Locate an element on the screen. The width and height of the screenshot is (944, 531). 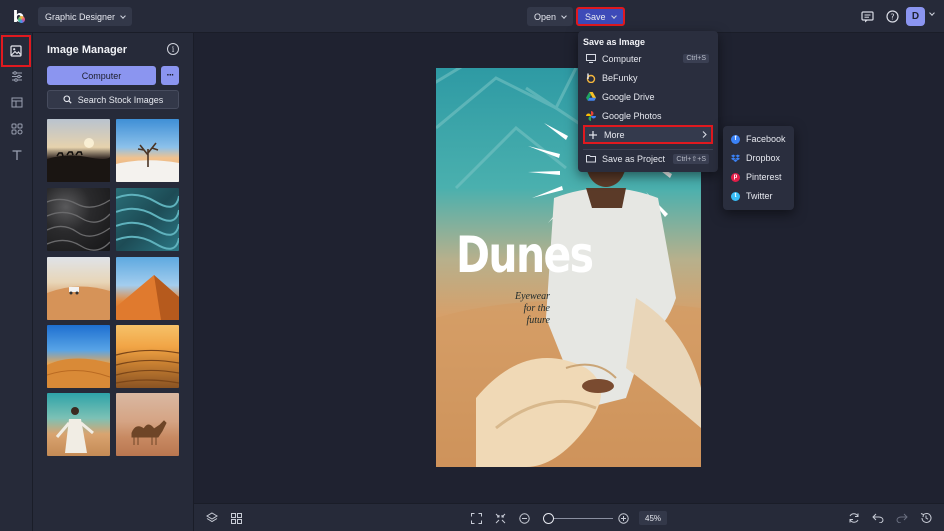
save-button: Save is located at coordinates (600, 16).